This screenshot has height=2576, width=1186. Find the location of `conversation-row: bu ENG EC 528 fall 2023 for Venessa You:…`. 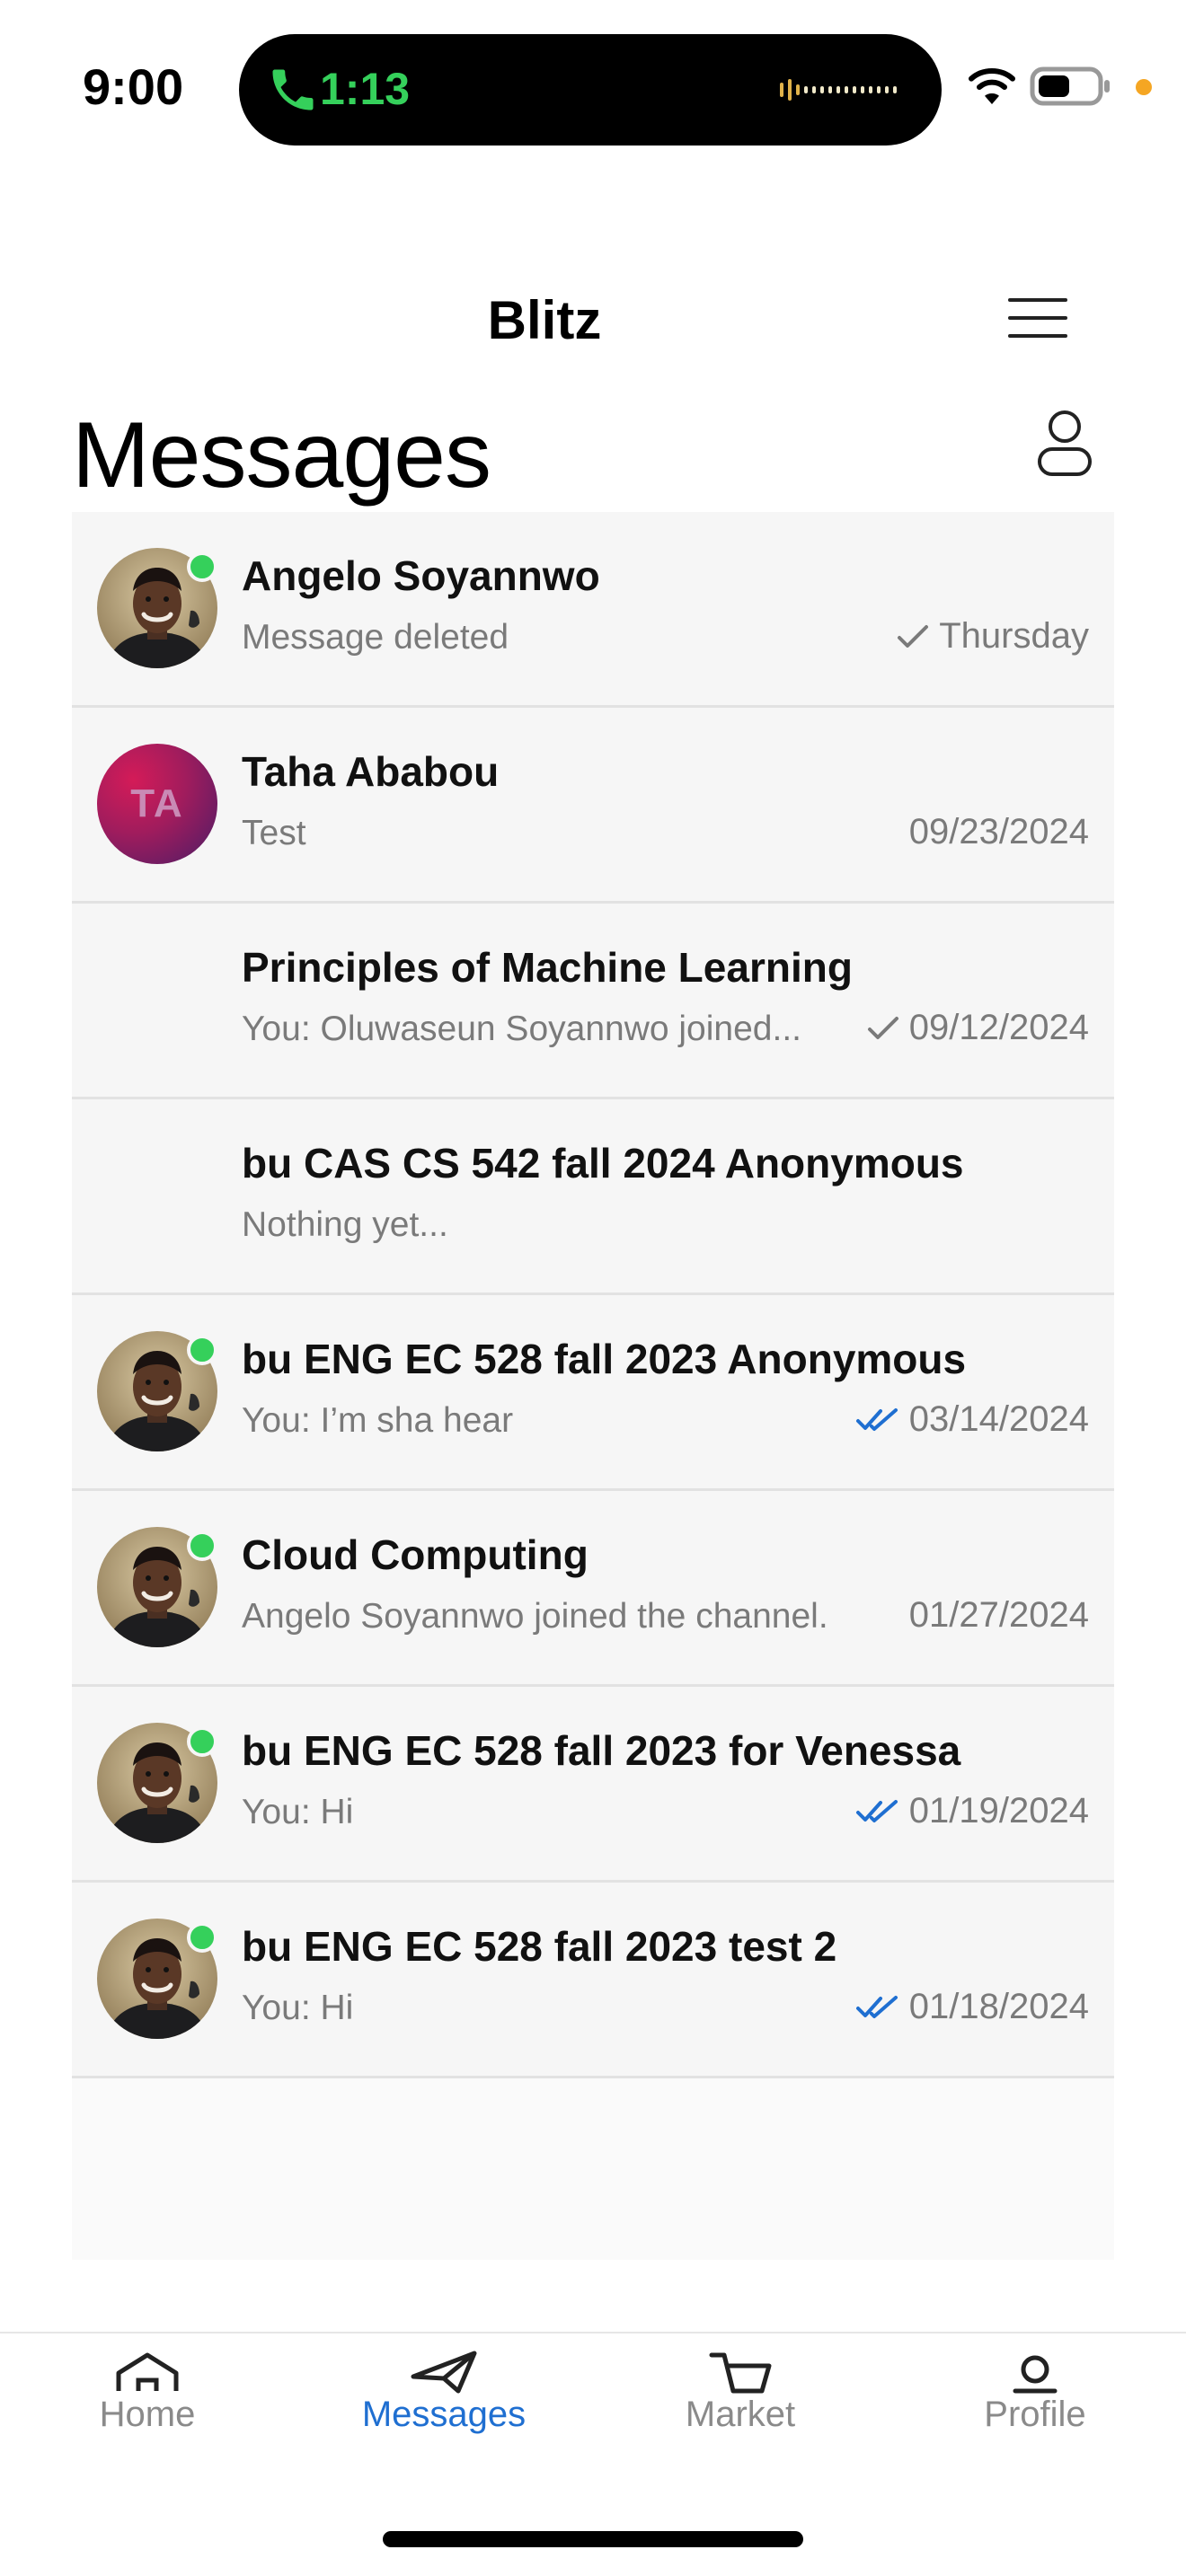

conversation-row: bu ENG EC 528 fall 2023 for Venessa You:… is located at coordinates (593, 1785).